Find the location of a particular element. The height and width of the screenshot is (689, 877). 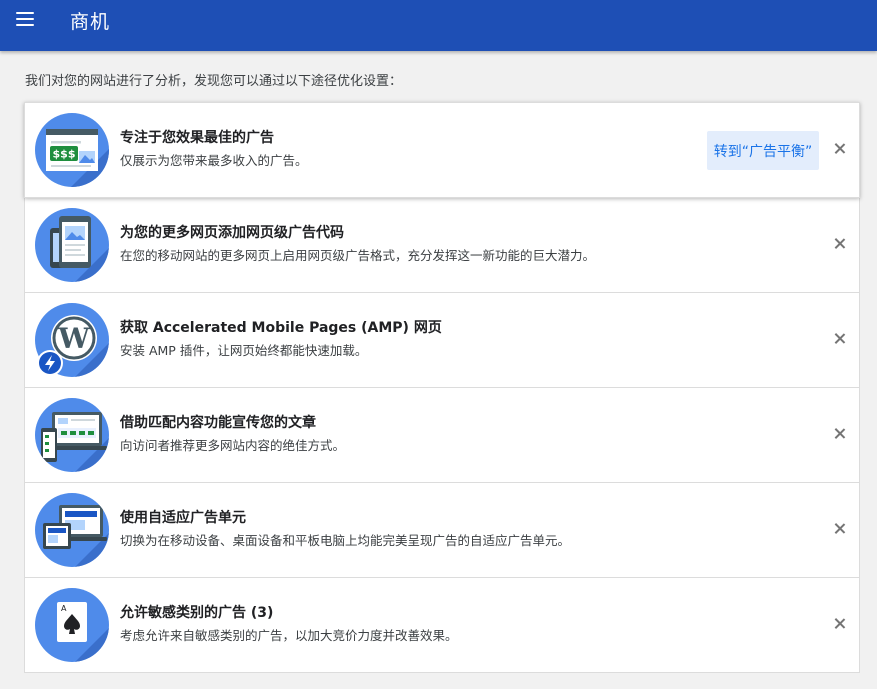

card-description: 在您的移动网站的更多网页上启用网页级广告格式，充分发挥这一新功能的巨大潜力。 is located at coordinates (358, 255).